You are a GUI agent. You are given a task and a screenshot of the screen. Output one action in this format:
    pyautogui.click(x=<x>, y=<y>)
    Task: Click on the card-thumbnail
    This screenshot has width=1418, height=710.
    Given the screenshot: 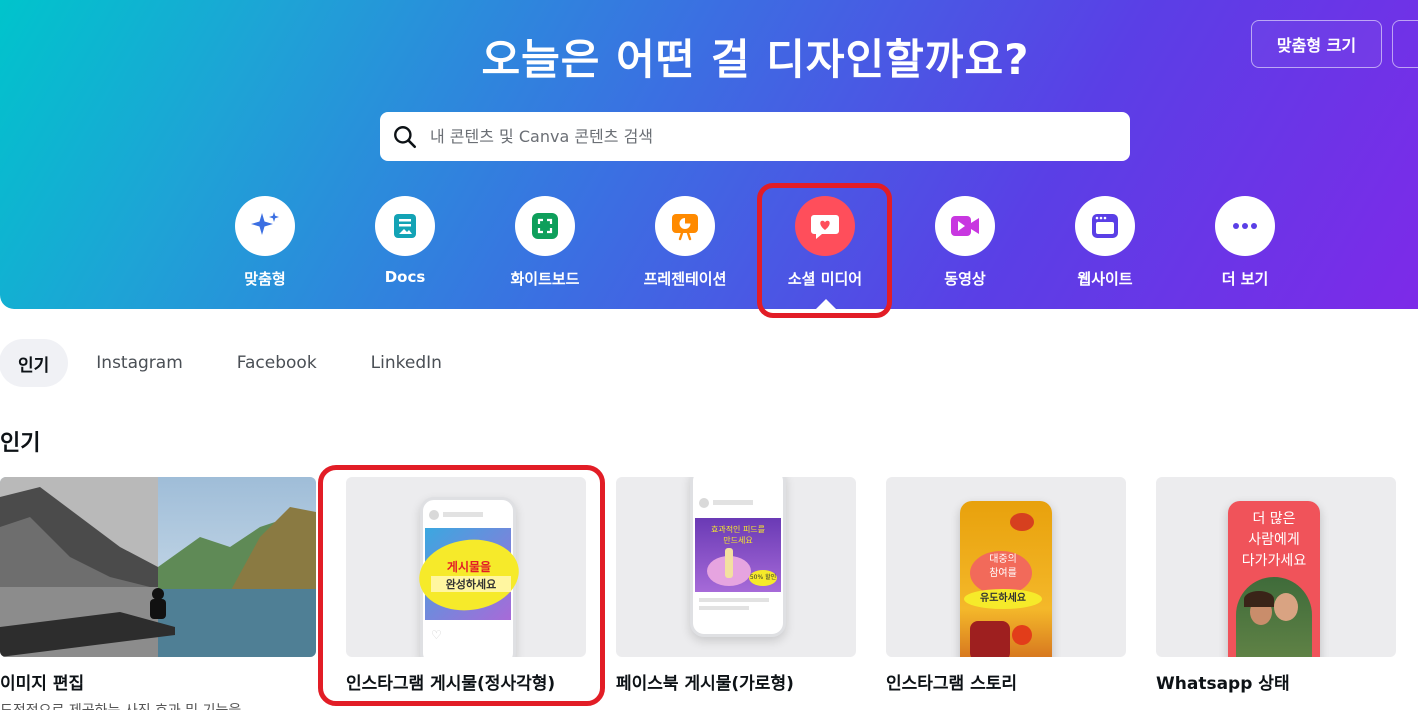 What is the action you would take?
    pyautogui.click(x=158, y=567)
    